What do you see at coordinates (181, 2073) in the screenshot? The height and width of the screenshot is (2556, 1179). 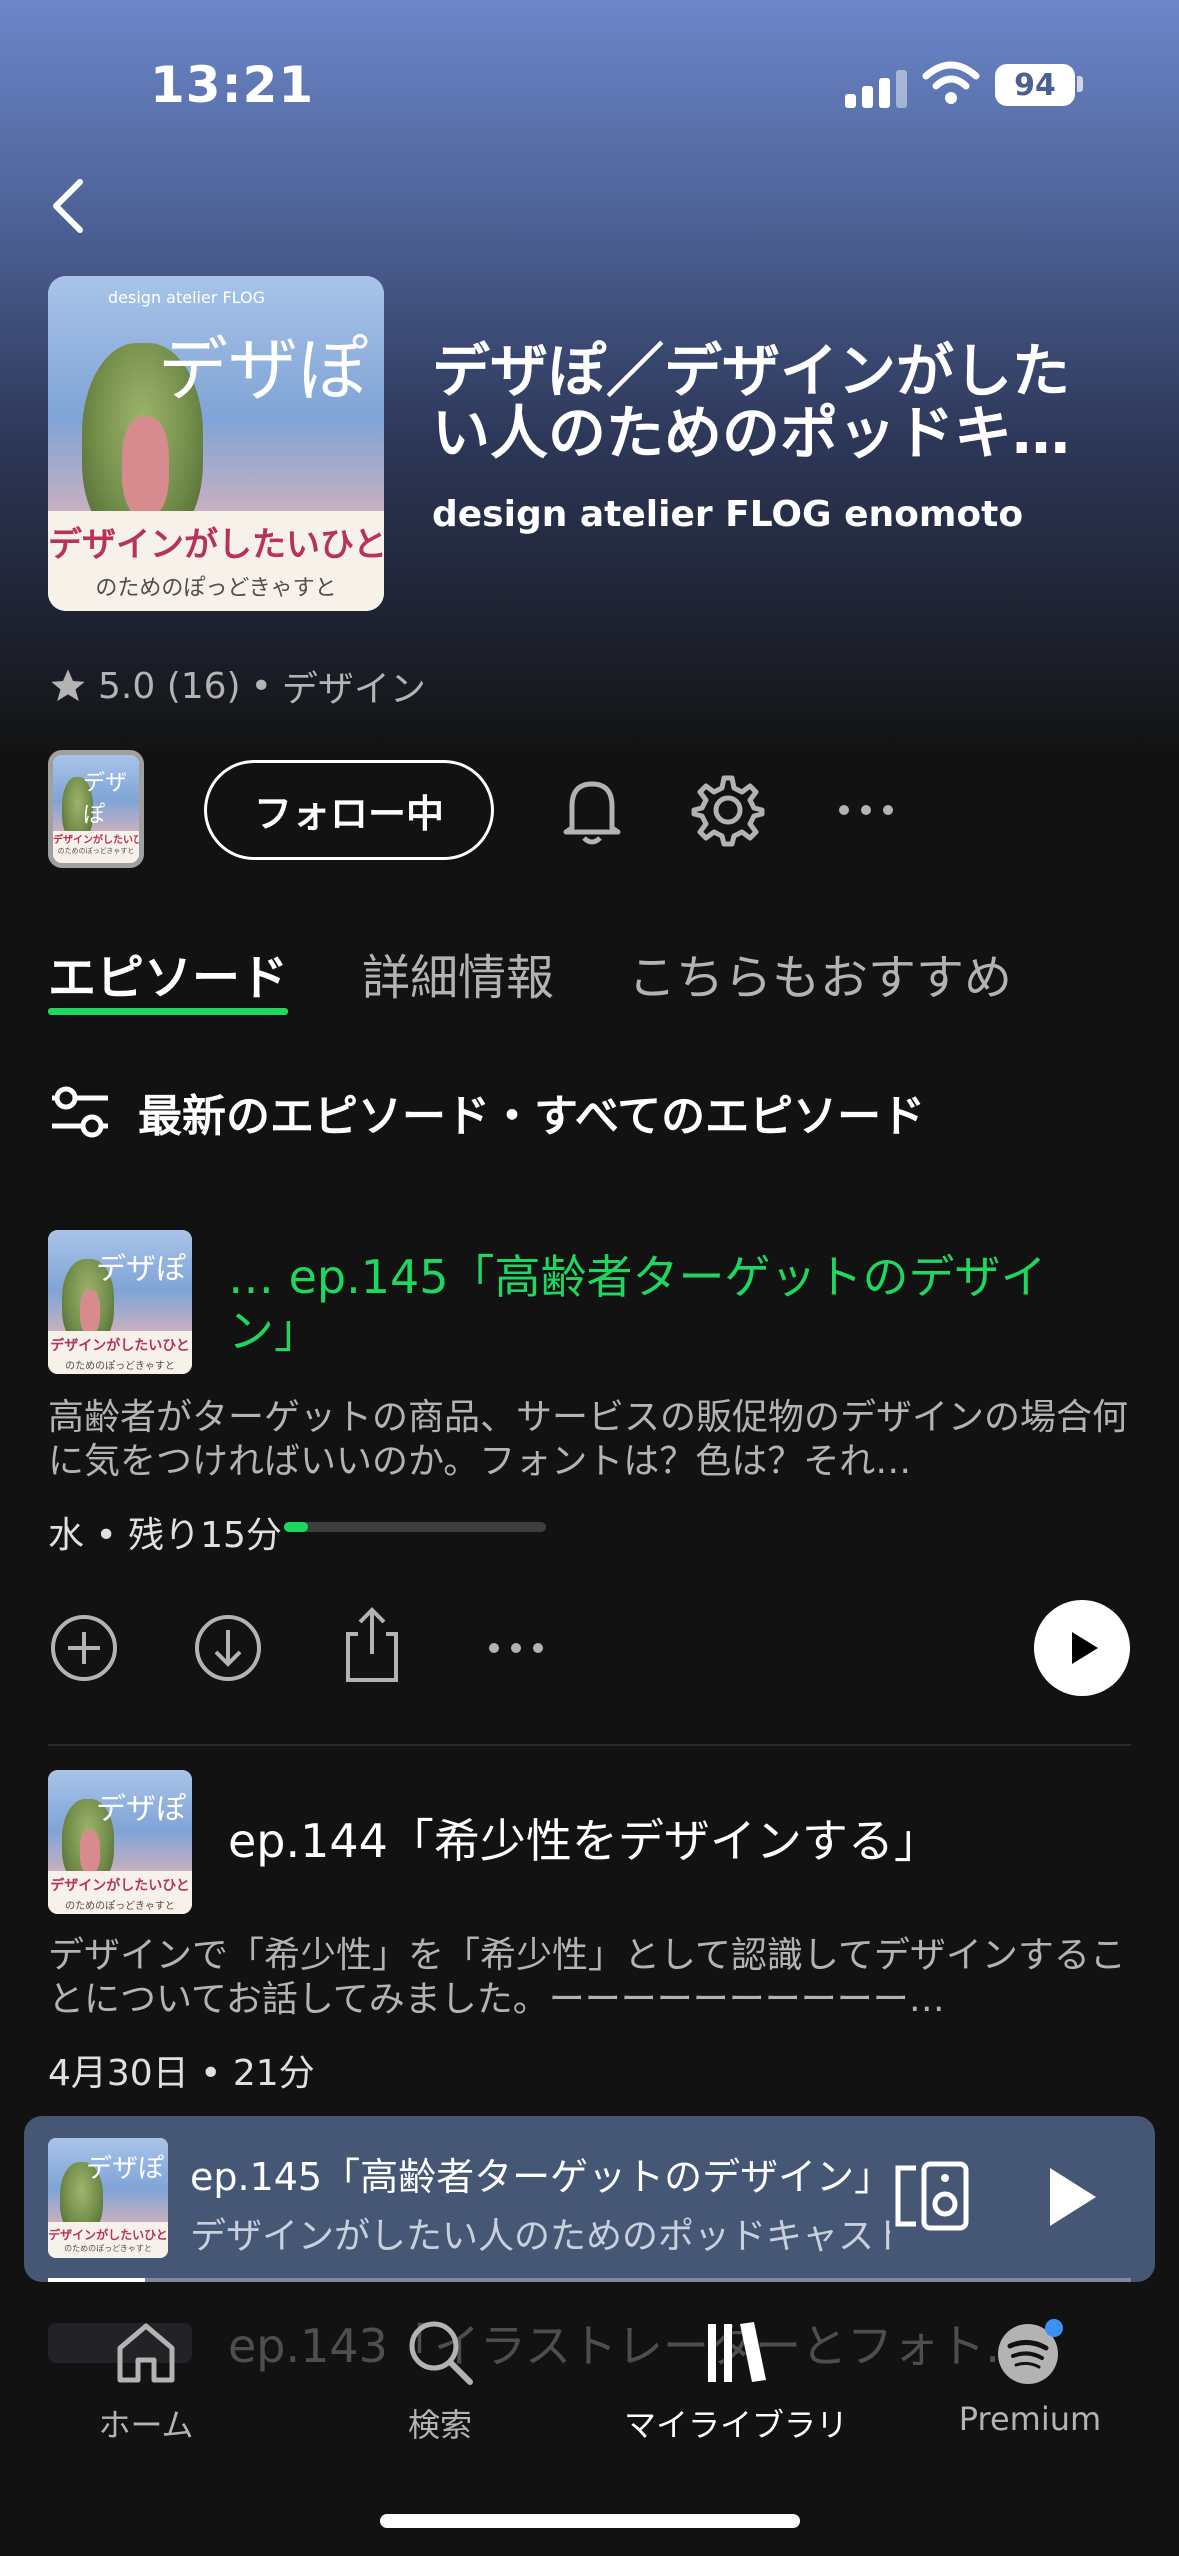 I see `episode-meta: 4月30日 • 21分` at bounding box center [181, 2073].